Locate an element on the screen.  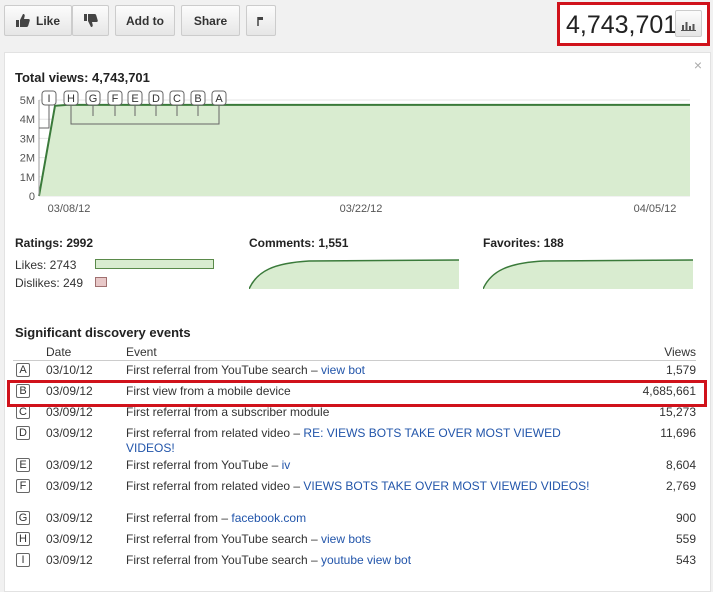
like-button: Like is located at coordinates (38, 20).